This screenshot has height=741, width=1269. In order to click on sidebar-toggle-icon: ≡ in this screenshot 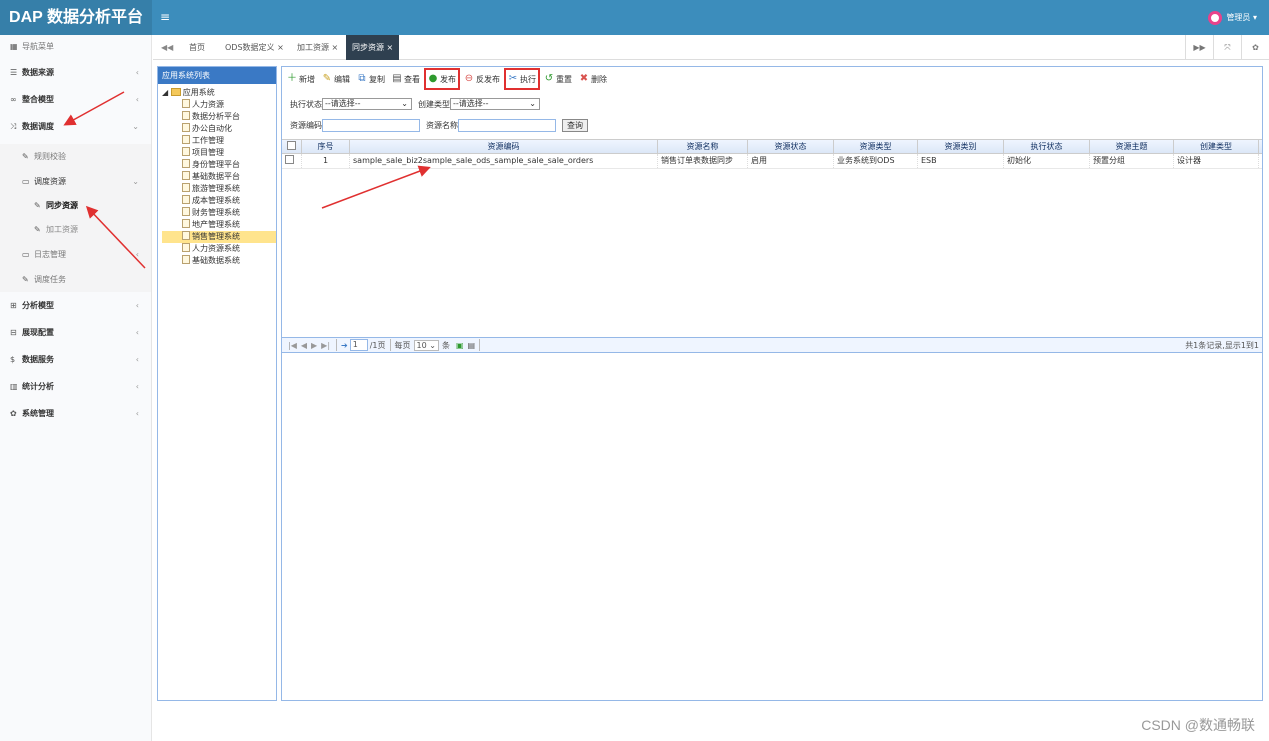, I will do `click(165, 17)`.